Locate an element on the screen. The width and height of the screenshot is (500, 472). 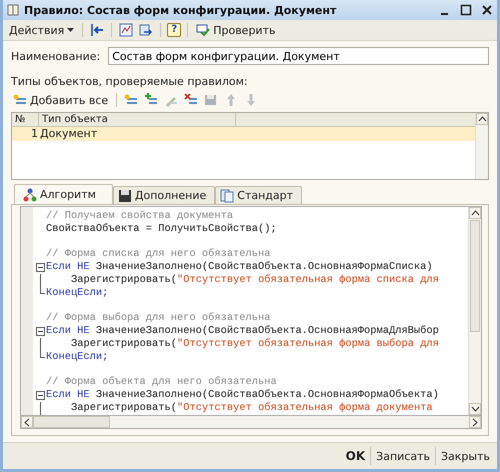
book-icon is located at coordinates (13, 10).